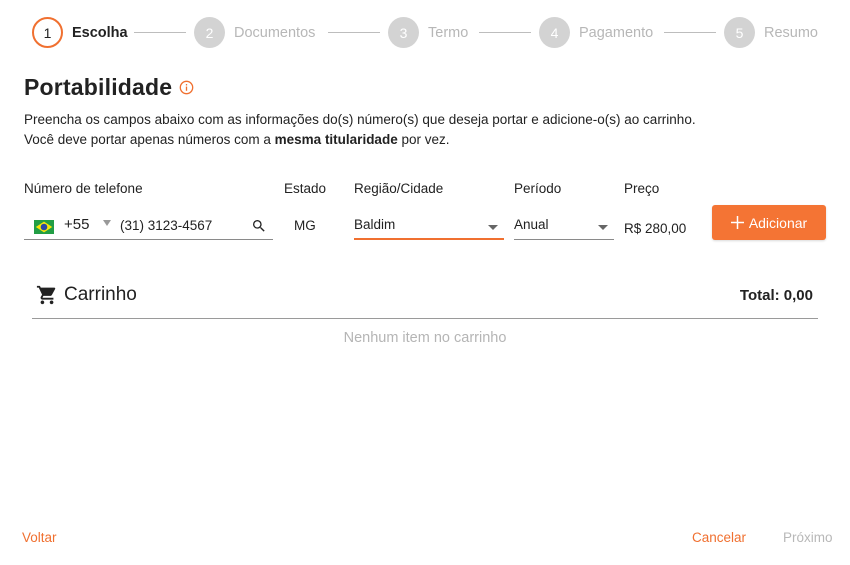  Describe the element at coordinates (448, 32) in the screenshot. I see `step-label: Termo` at that location.